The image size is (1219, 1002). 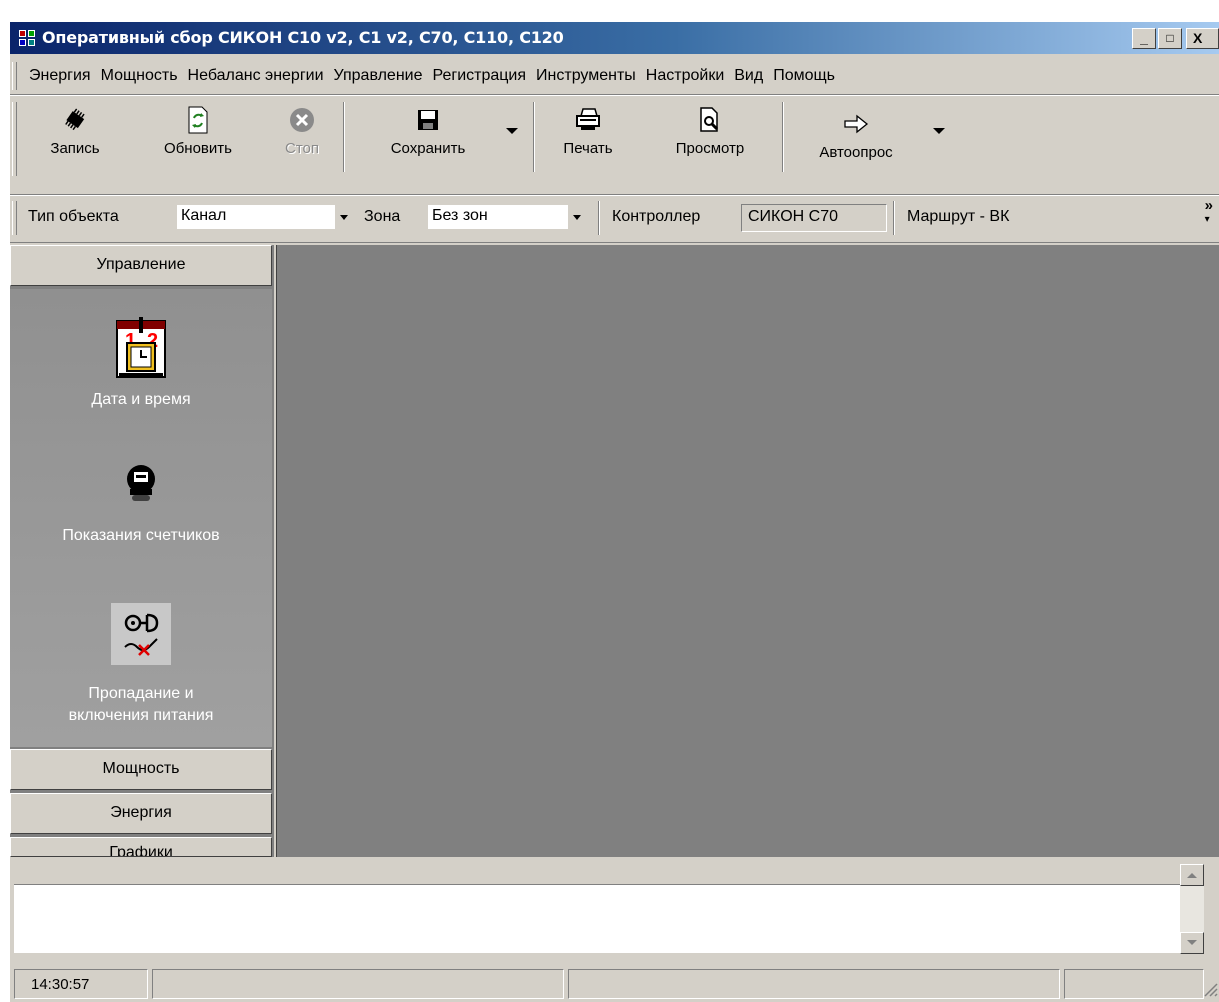 What do you see at coordinates (141, 265) in the screenshot?
I see `group-header-control: Управление` at bounding box center [141, 265].